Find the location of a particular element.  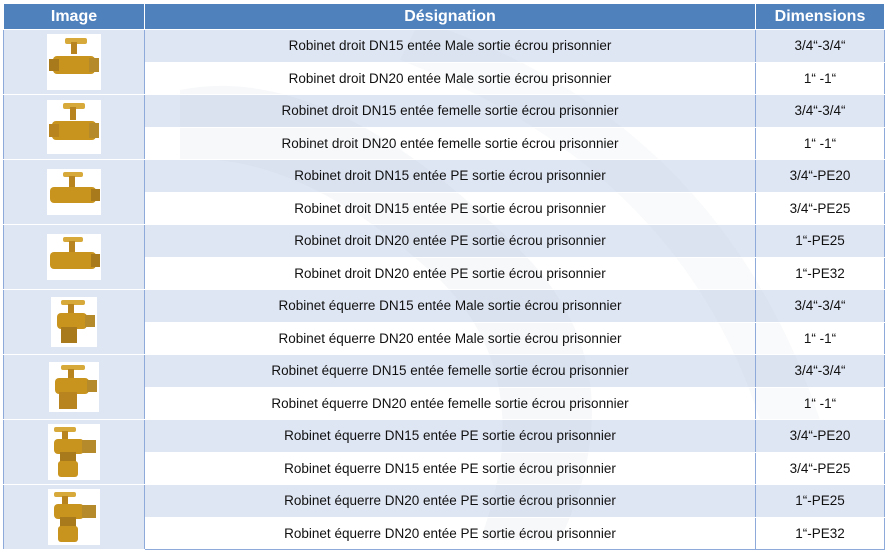

straight-valve-female-icon is located at coordinates (74, 127).